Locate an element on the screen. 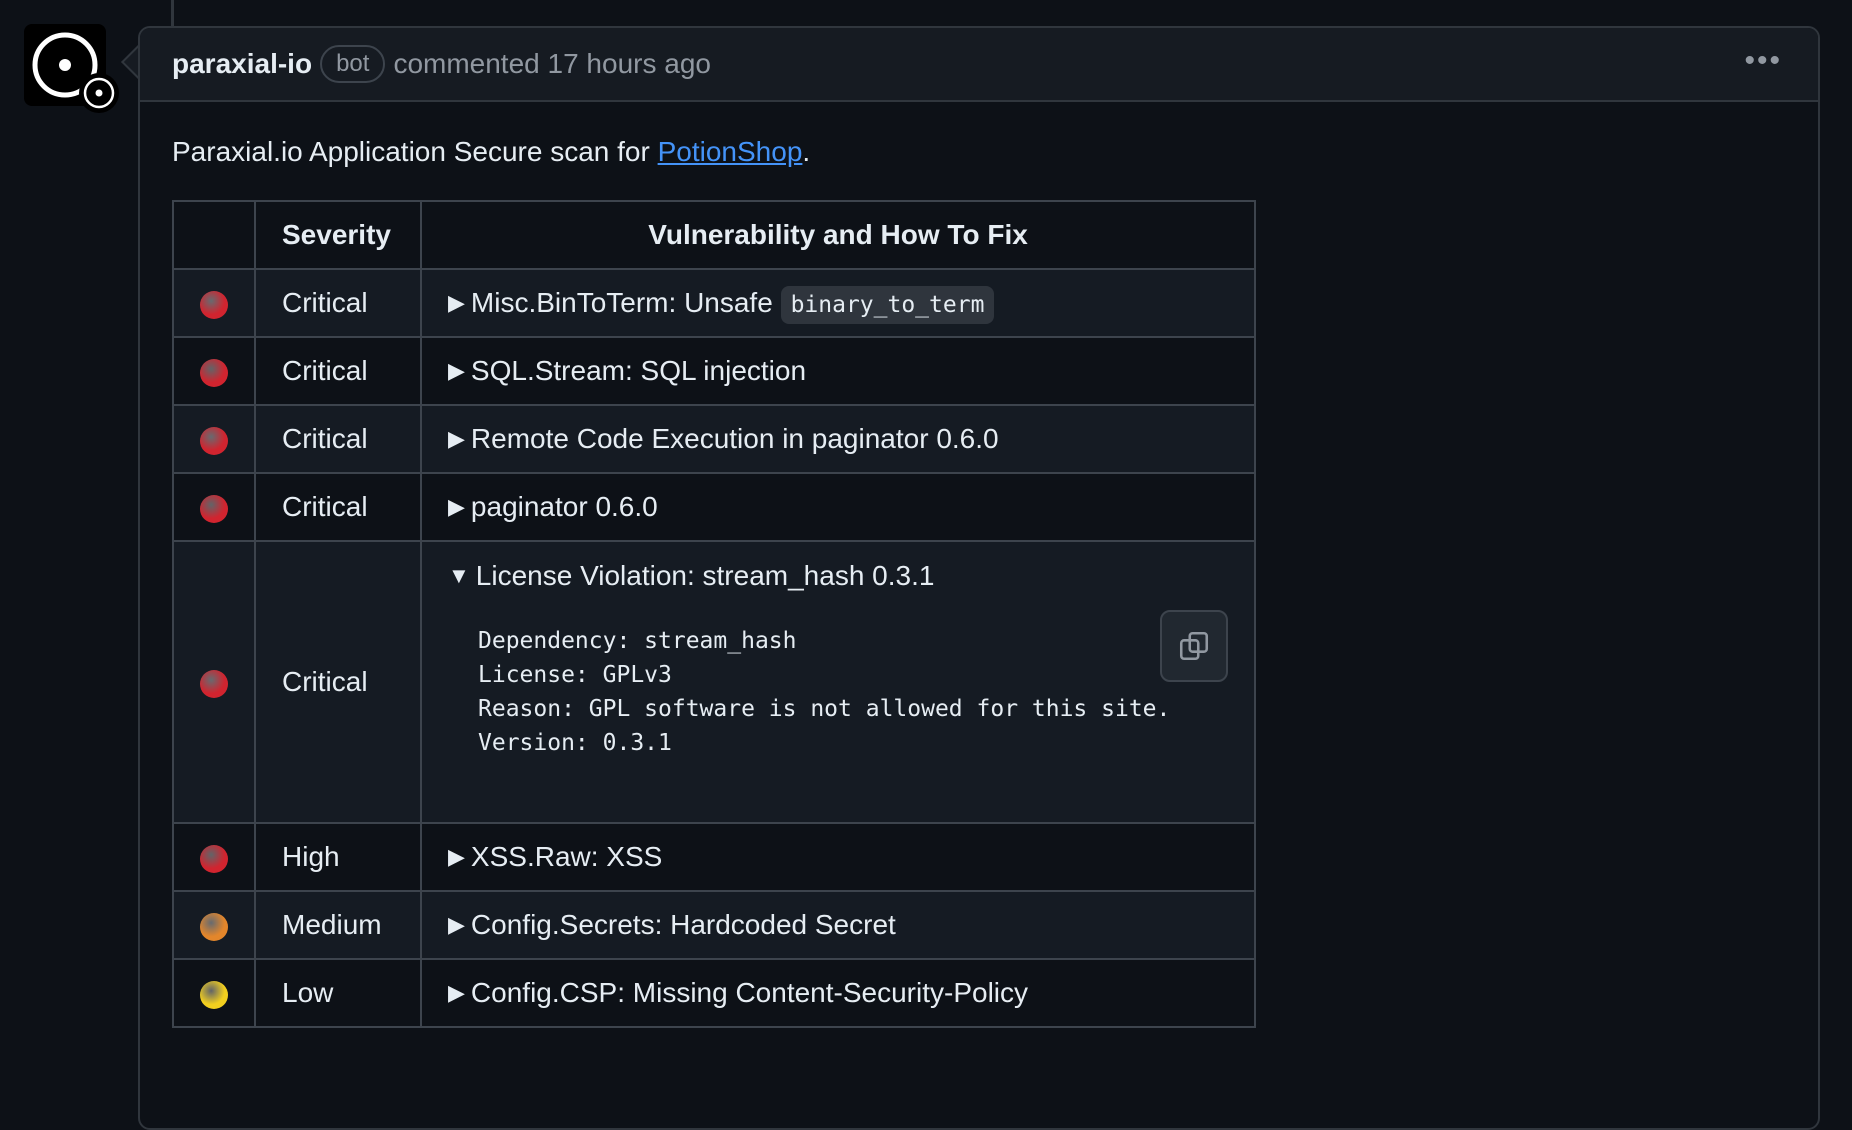  vulnerability-title: Misc.BinToTerm: Unsafe is located at coordinates (625, 302).